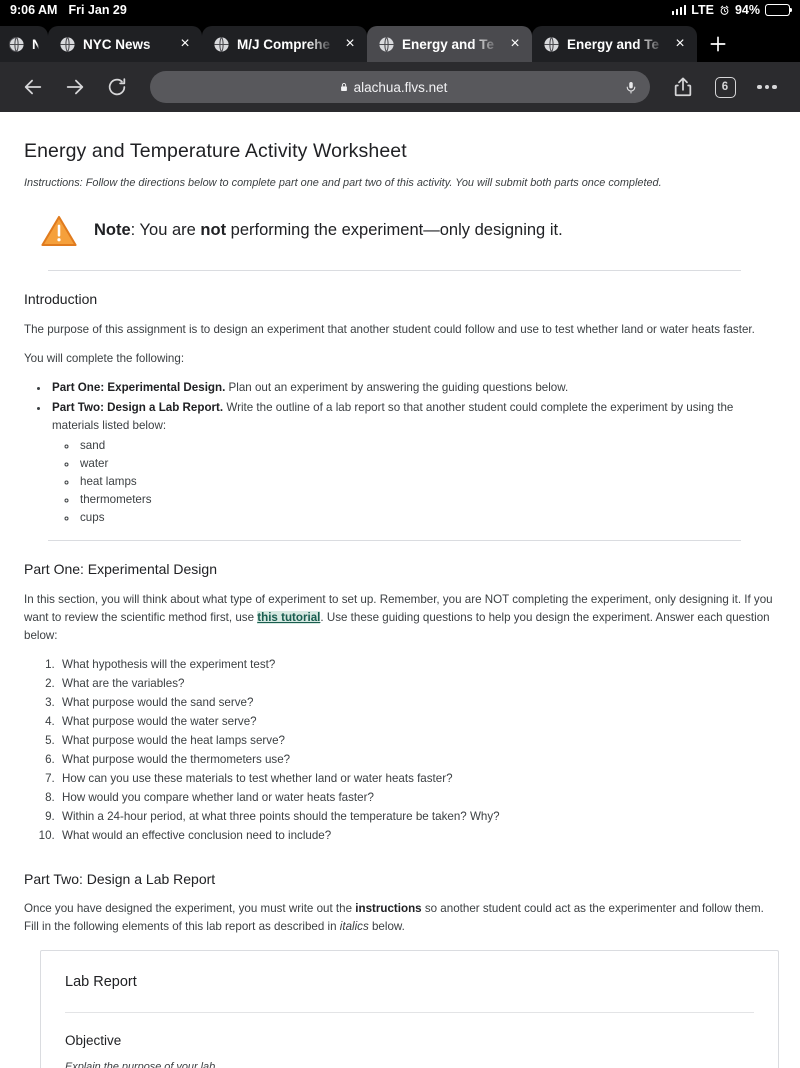  What do you see at coordinates (59, 231) in the screenshot?
I see `warning-triangle-icon` at bounding box center [59, 231].